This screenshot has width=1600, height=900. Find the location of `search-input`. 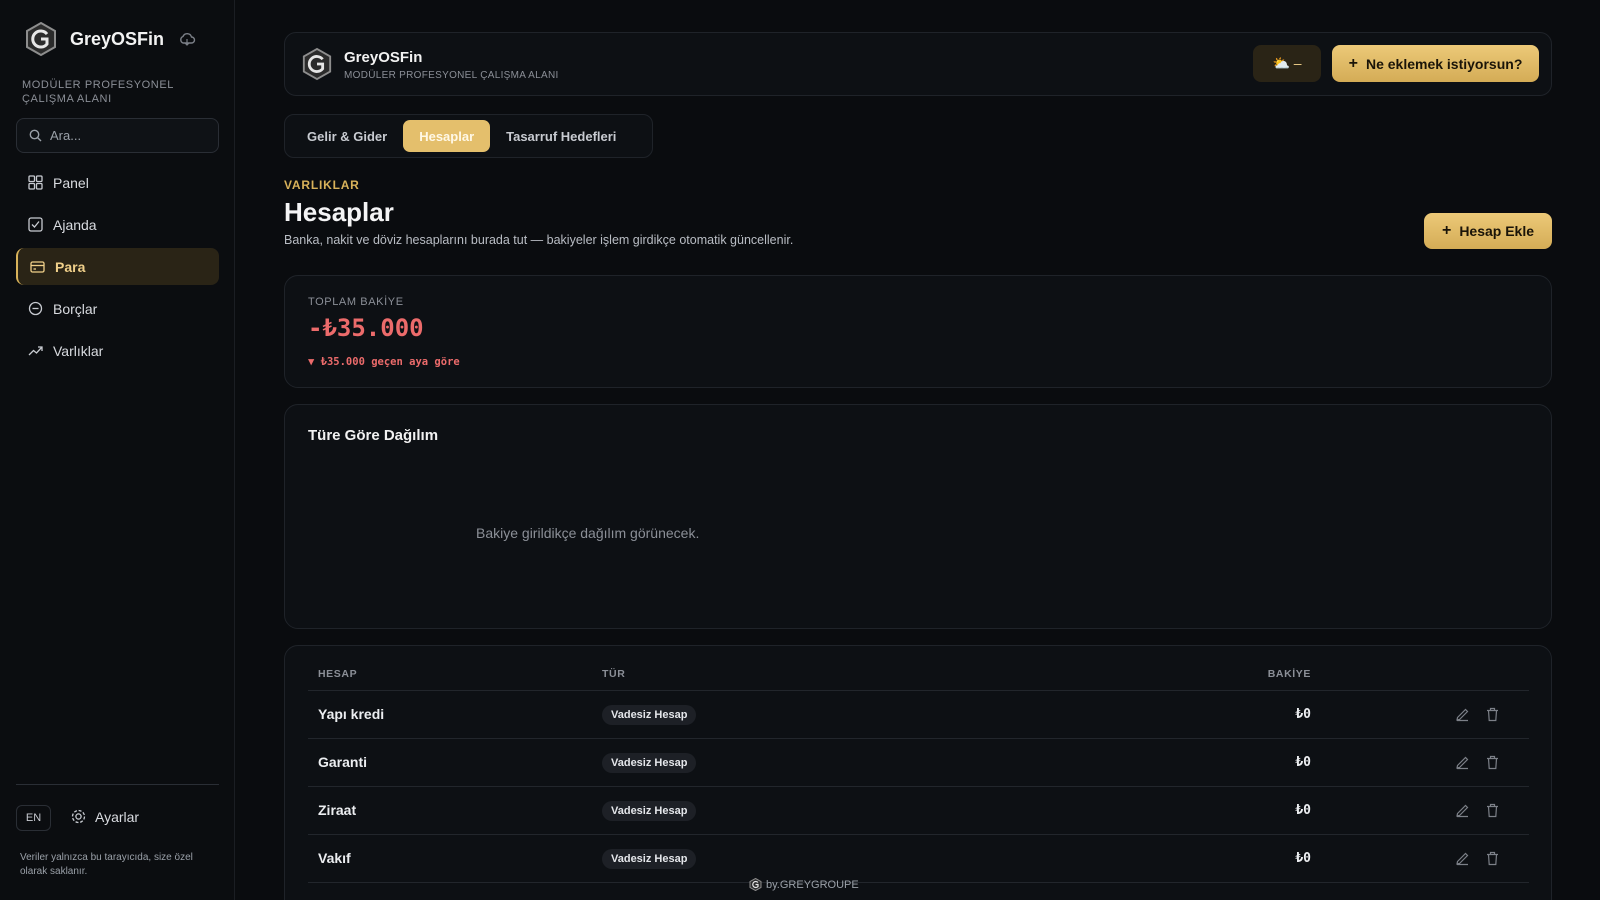

search-input is located at coordinates (125, 135).